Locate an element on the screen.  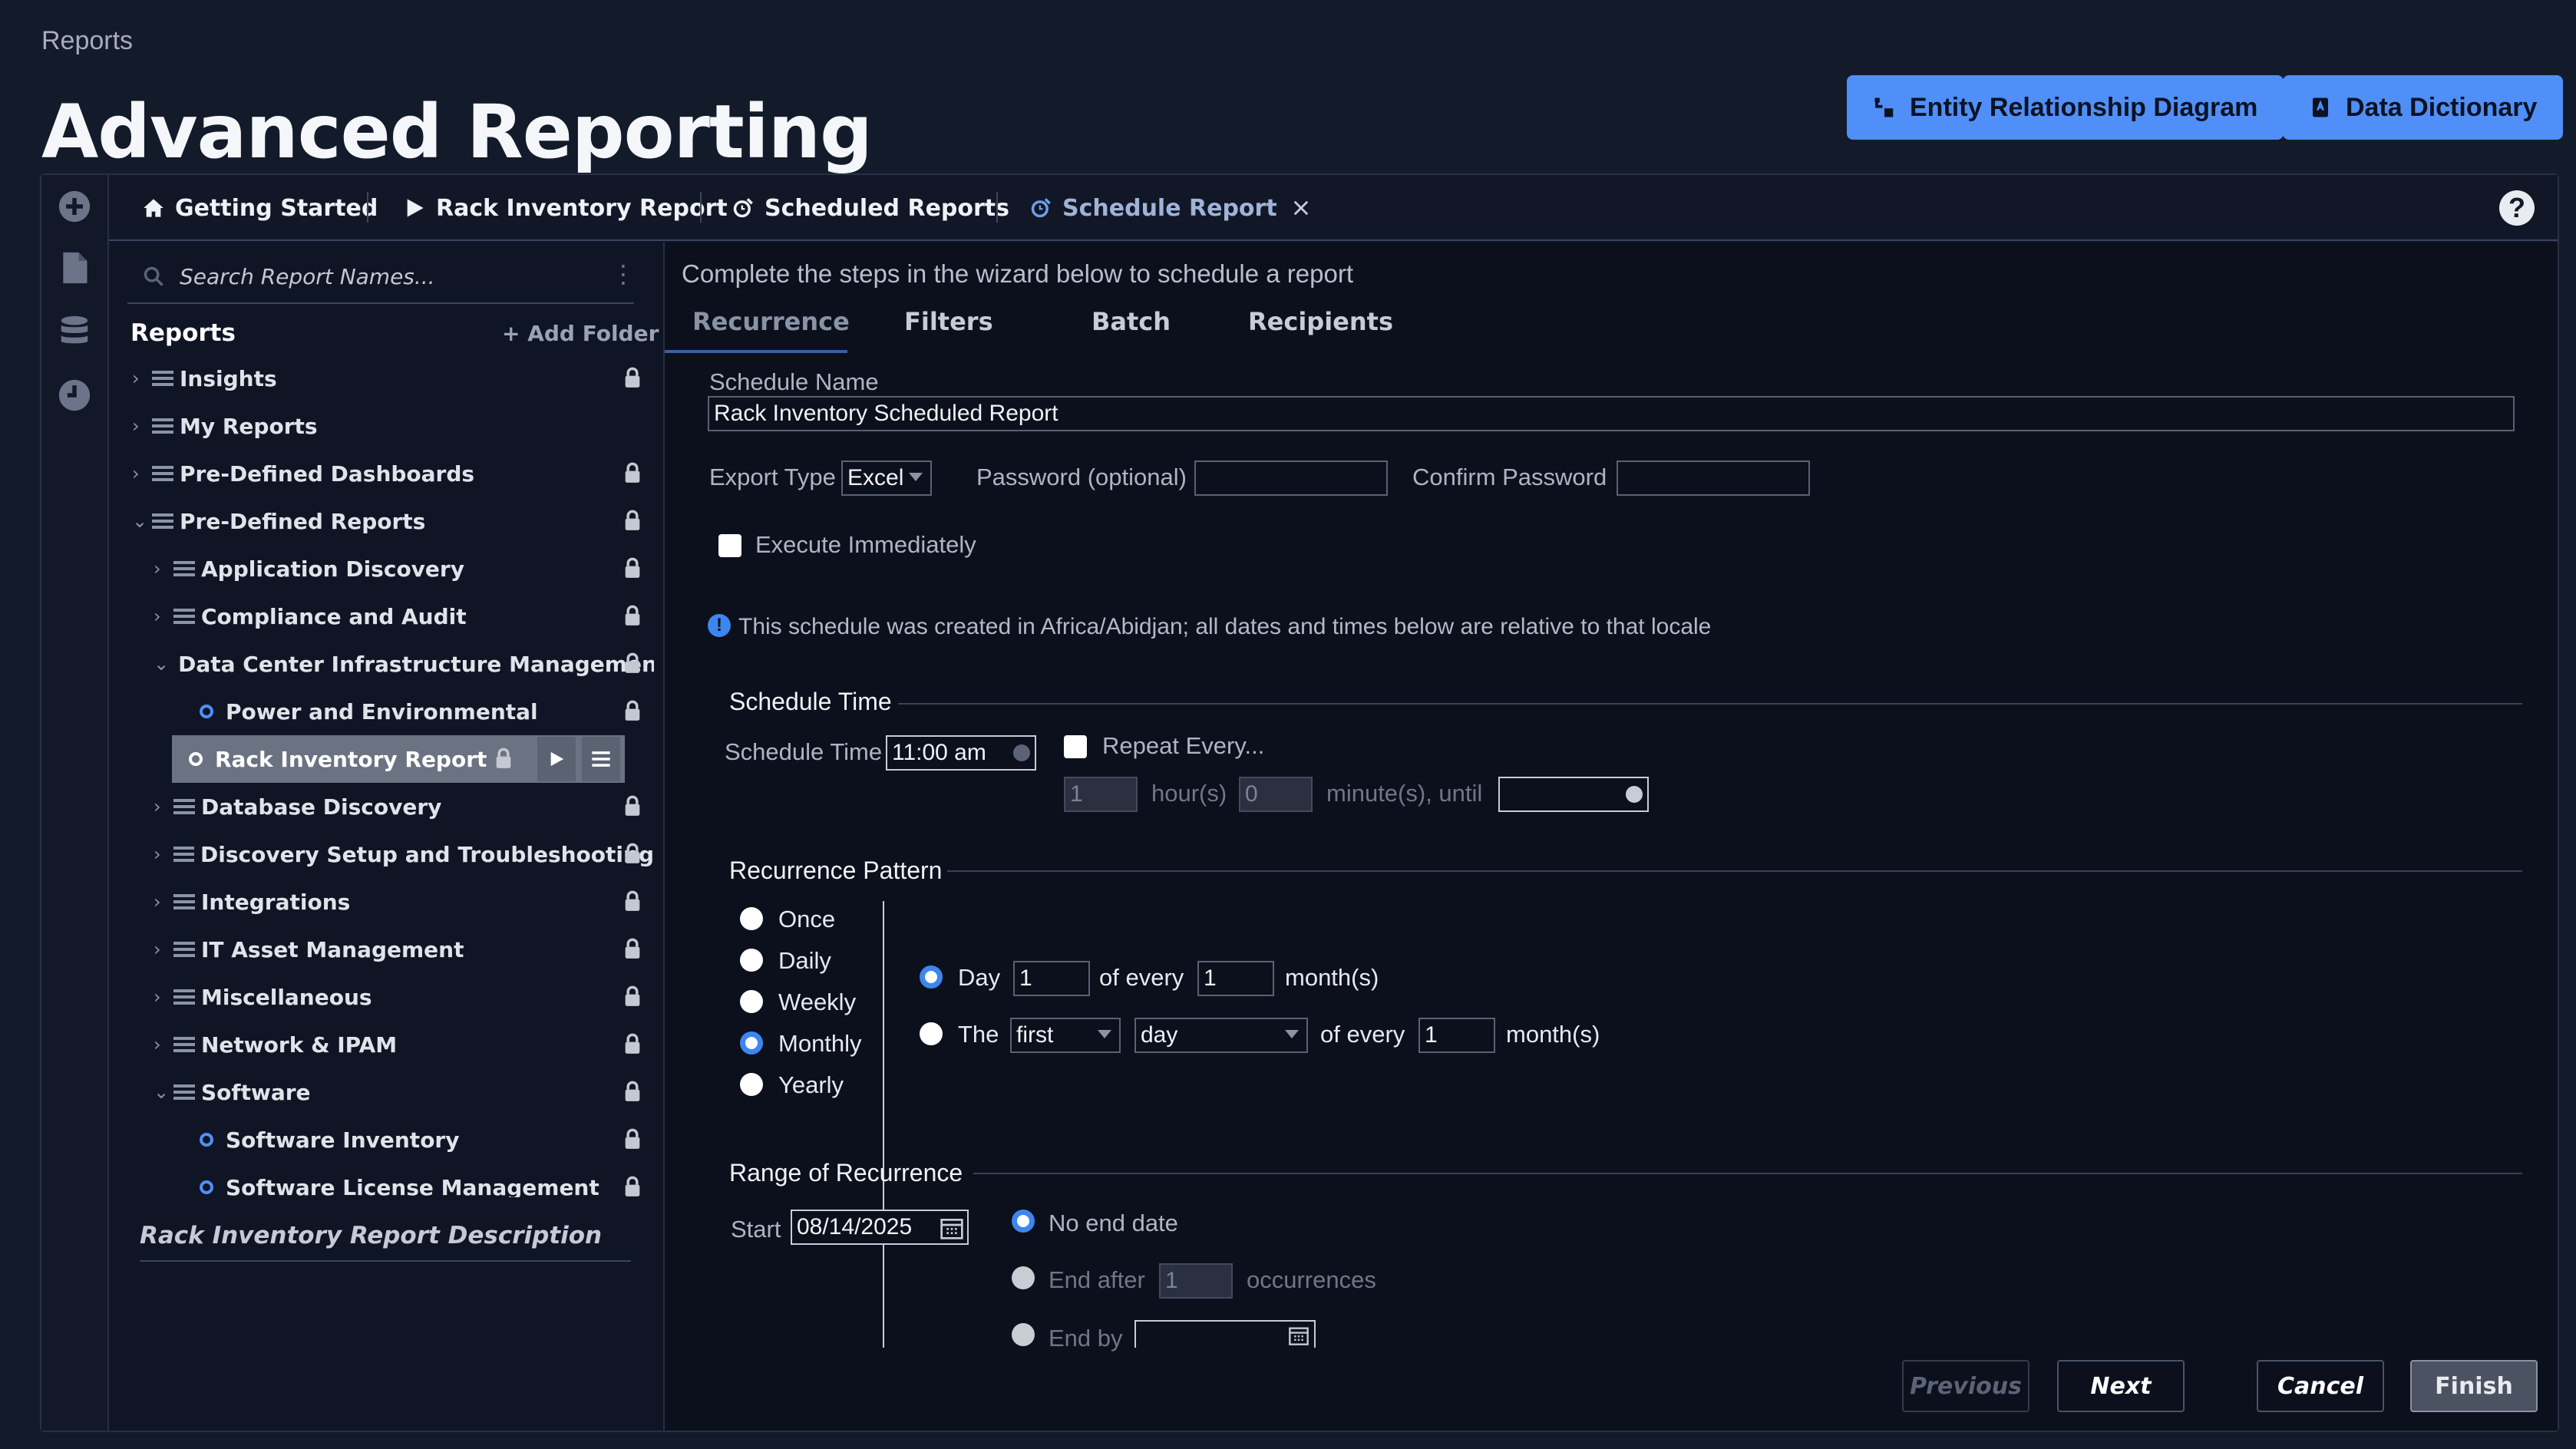
tree-folder: ⌄ Data Center Infrastructure Management is located at coordinates (393, 664).